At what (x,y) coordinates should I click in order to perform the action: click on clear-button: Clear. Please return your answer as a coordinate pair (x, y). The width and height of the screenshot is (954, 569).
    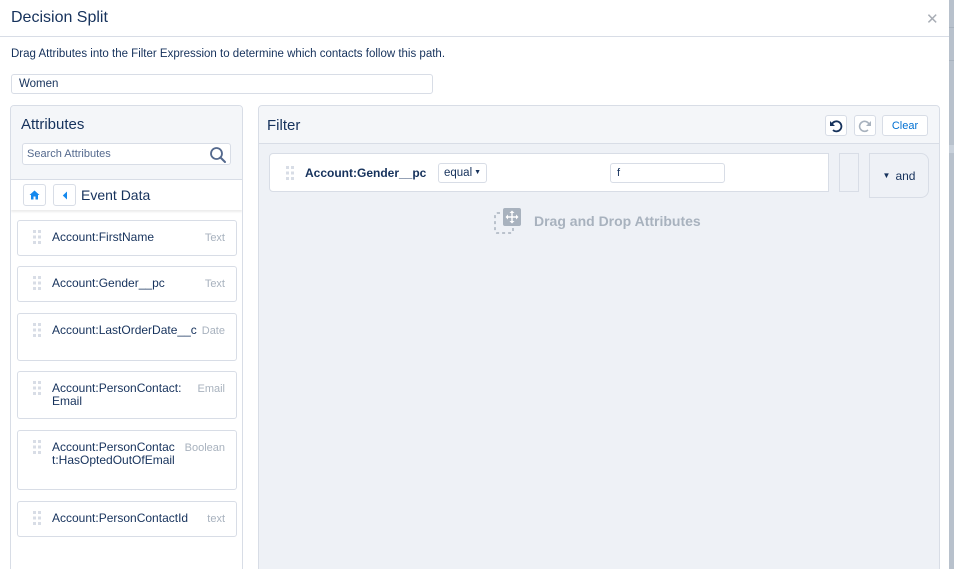
    Looking at the image, I should click on (905, 125).